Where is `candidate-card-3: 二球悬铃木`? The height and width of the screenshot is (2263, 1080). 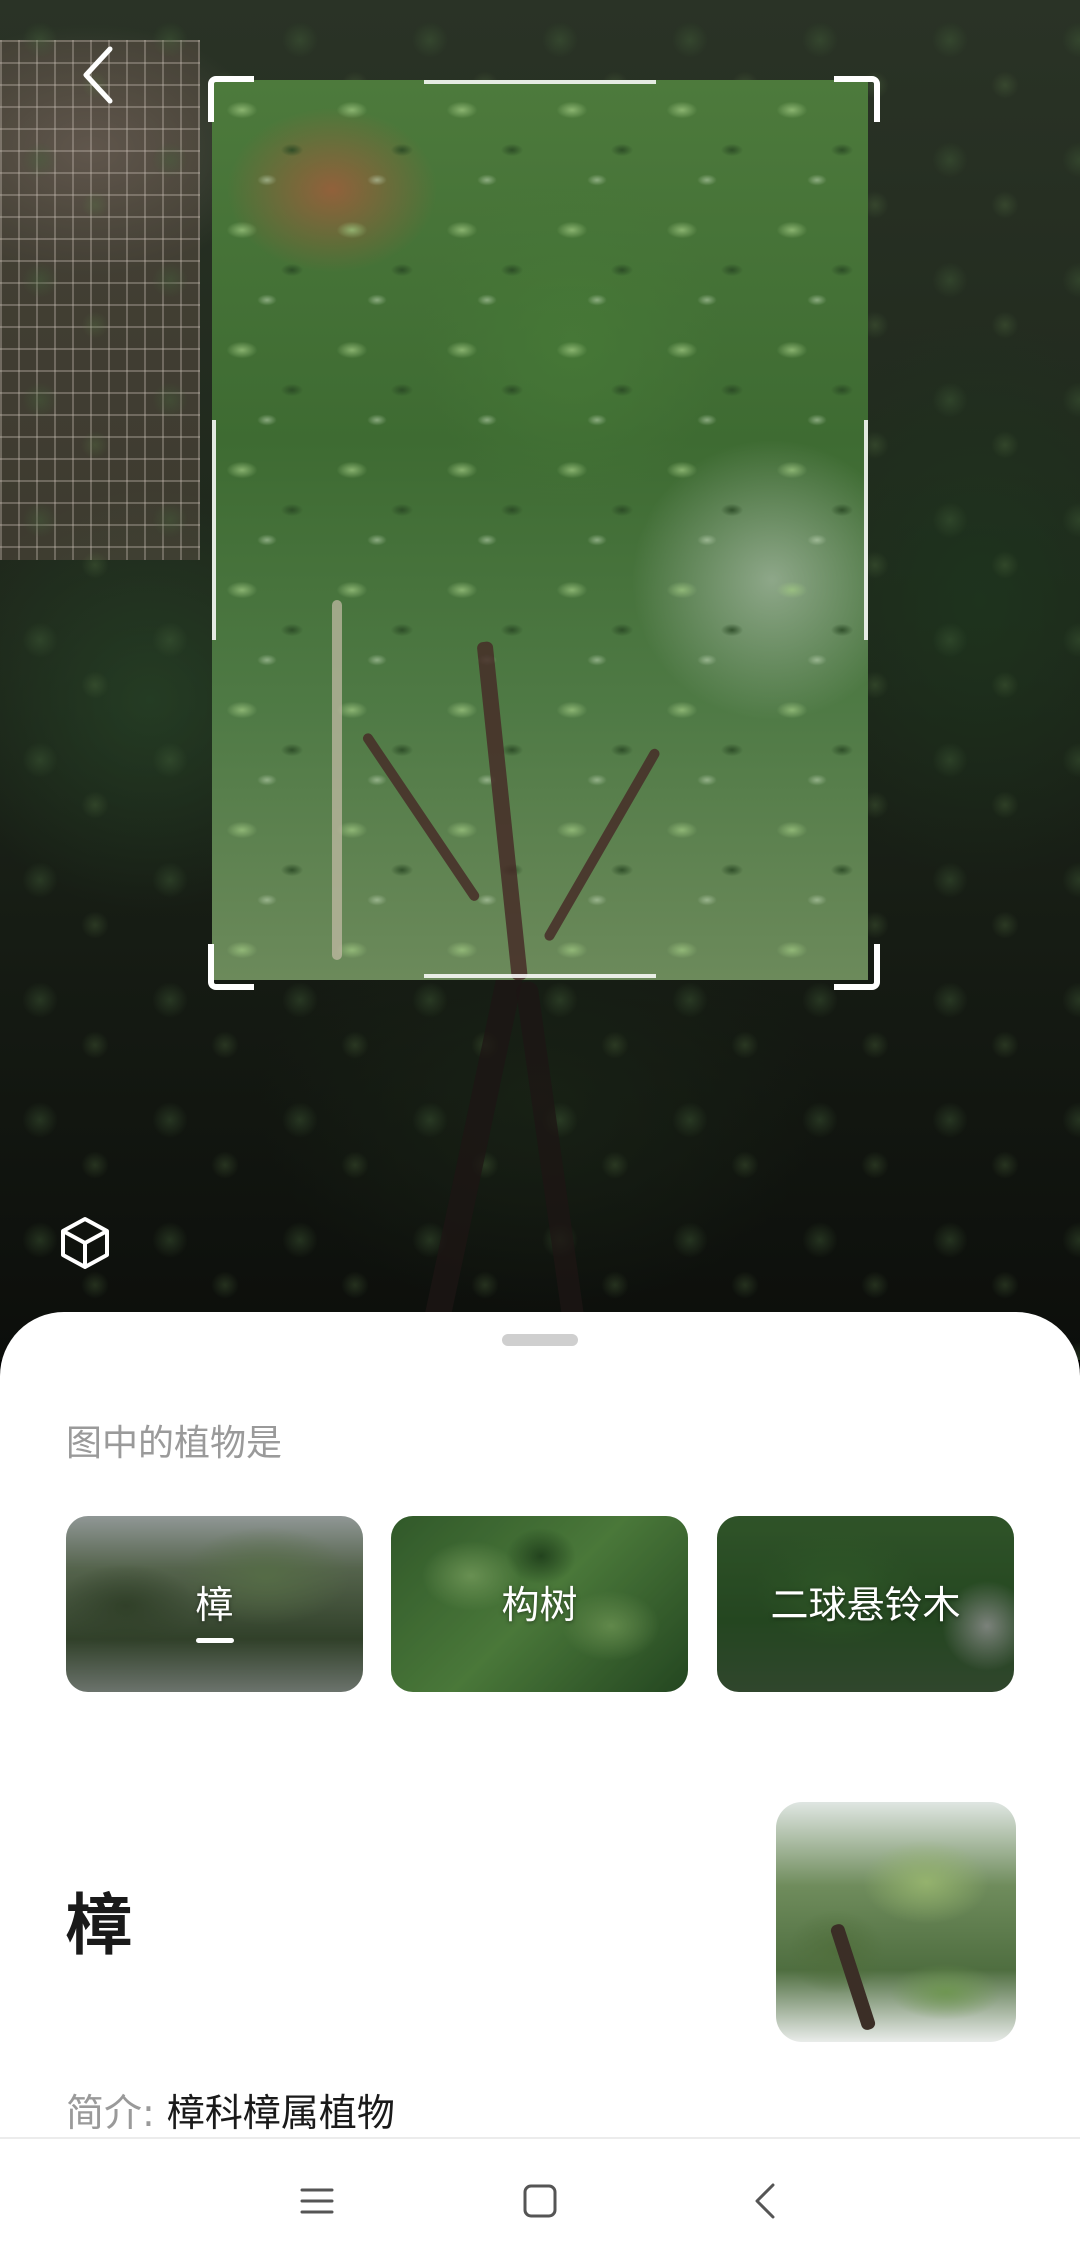
candidate-card-3: 二球悬铃木 is located at coordinates (865, 1604).